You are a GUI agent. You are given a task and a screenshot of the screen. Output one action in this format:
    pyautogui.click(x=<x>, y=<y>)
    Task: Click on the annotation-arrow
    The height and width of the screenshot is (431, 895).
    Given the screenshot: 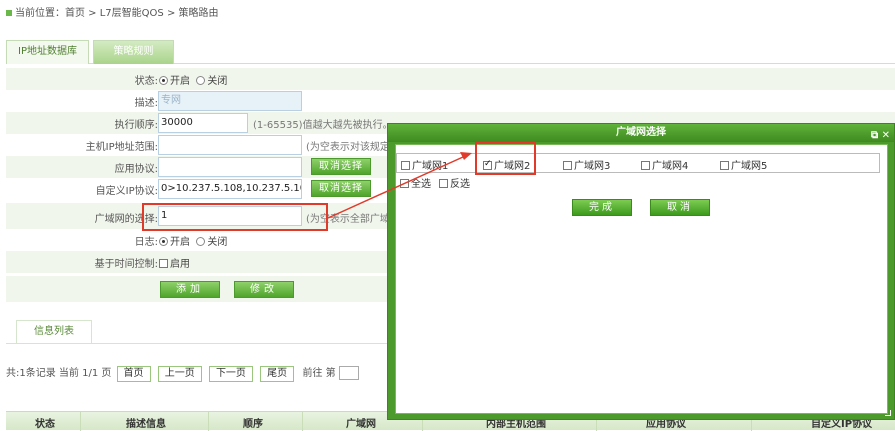 What is the action you would take?
    pyautogui.click(x=399, y=185)
    